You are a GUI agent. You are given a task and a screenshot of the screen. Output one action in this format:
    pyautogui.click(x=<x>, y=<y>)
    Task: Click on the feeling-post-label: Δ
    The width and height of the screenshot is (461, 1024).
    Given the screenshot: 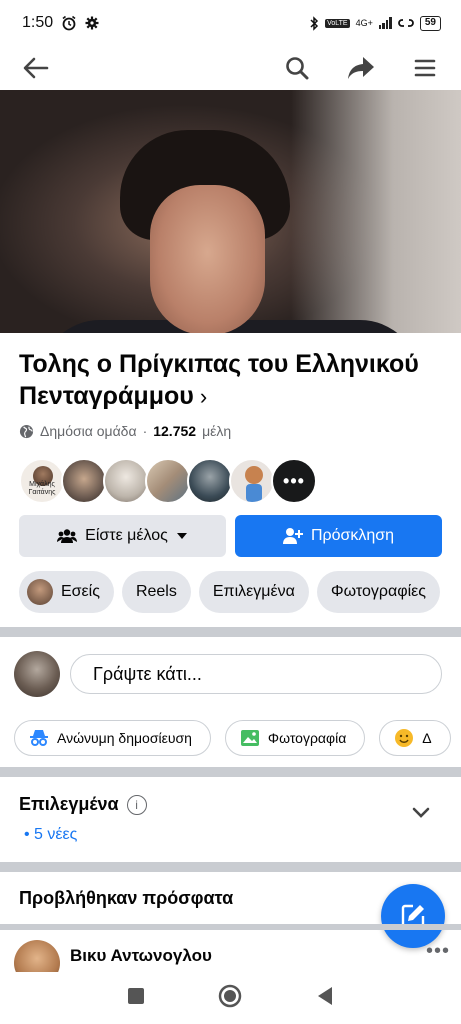 What is the action you would take?
    pyautogui.click(x=427, y=738)
    